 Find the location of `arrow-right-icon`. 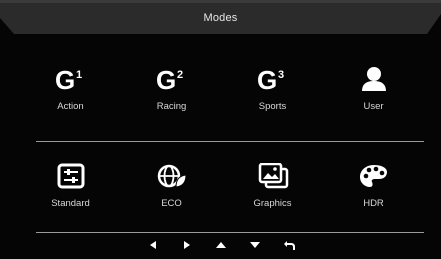

arrow-right-icon is located at coordinates (187, 245).